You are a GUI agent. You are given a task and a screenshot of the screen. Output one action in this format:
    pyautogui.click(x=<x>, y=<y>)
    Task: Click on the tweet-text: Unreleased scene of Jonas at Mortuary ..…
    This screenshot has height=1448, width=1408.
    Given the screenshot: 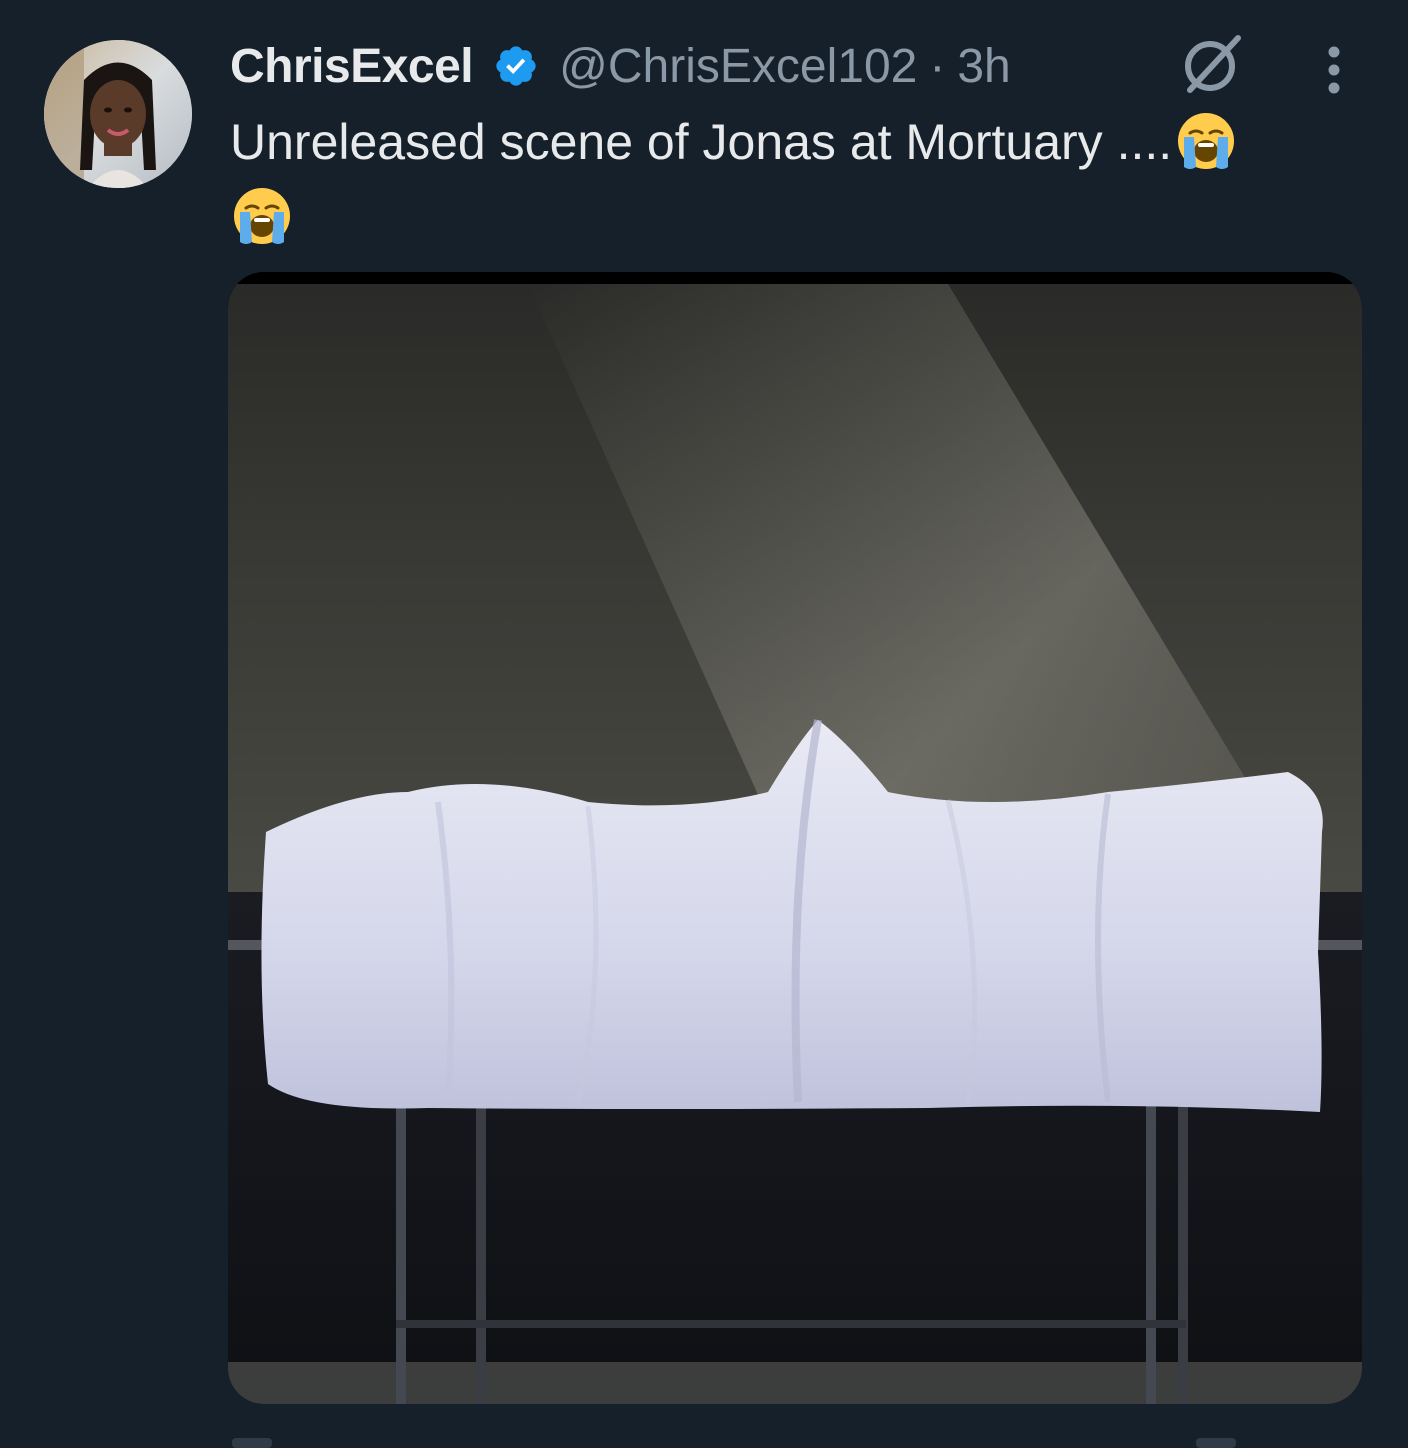 What is the action you would take?
    pyautogui.click(x=790, y=177)
    